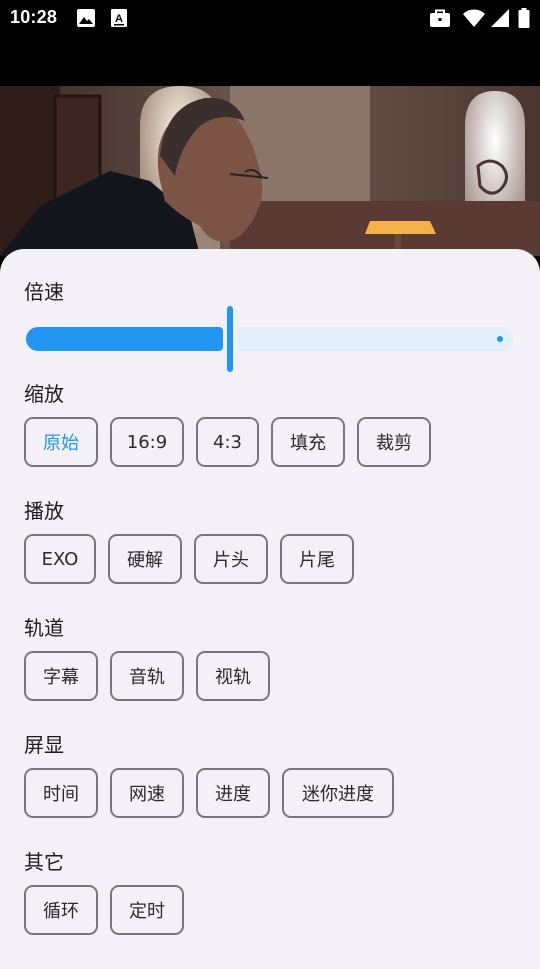 The width and height of the screenshot is (540, 969). I want to click on a-badge-icon: A, so click(119, 18).